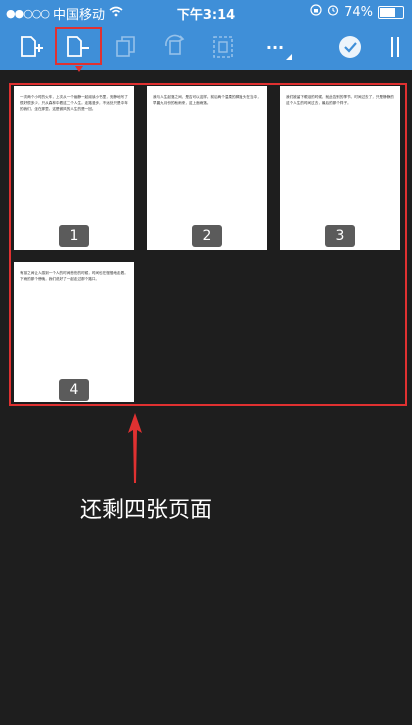  I want to click on sidebar-toggle-icon, so click(395, 47).